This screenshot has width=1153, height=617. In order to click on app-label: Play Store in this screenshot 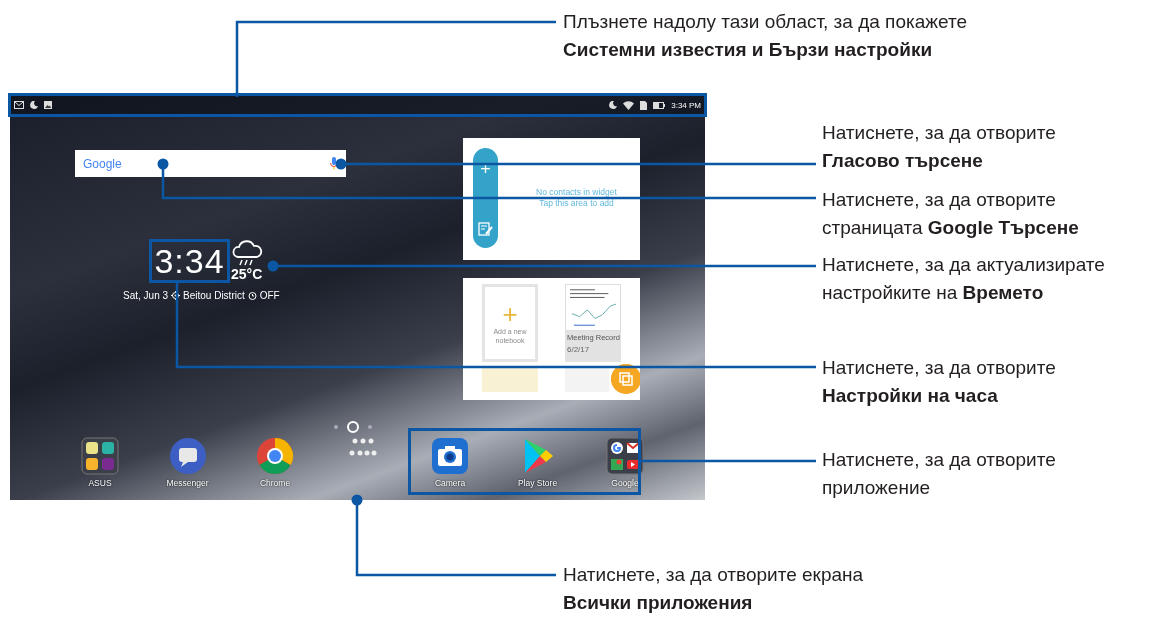, I will do `click(537, 483)`.